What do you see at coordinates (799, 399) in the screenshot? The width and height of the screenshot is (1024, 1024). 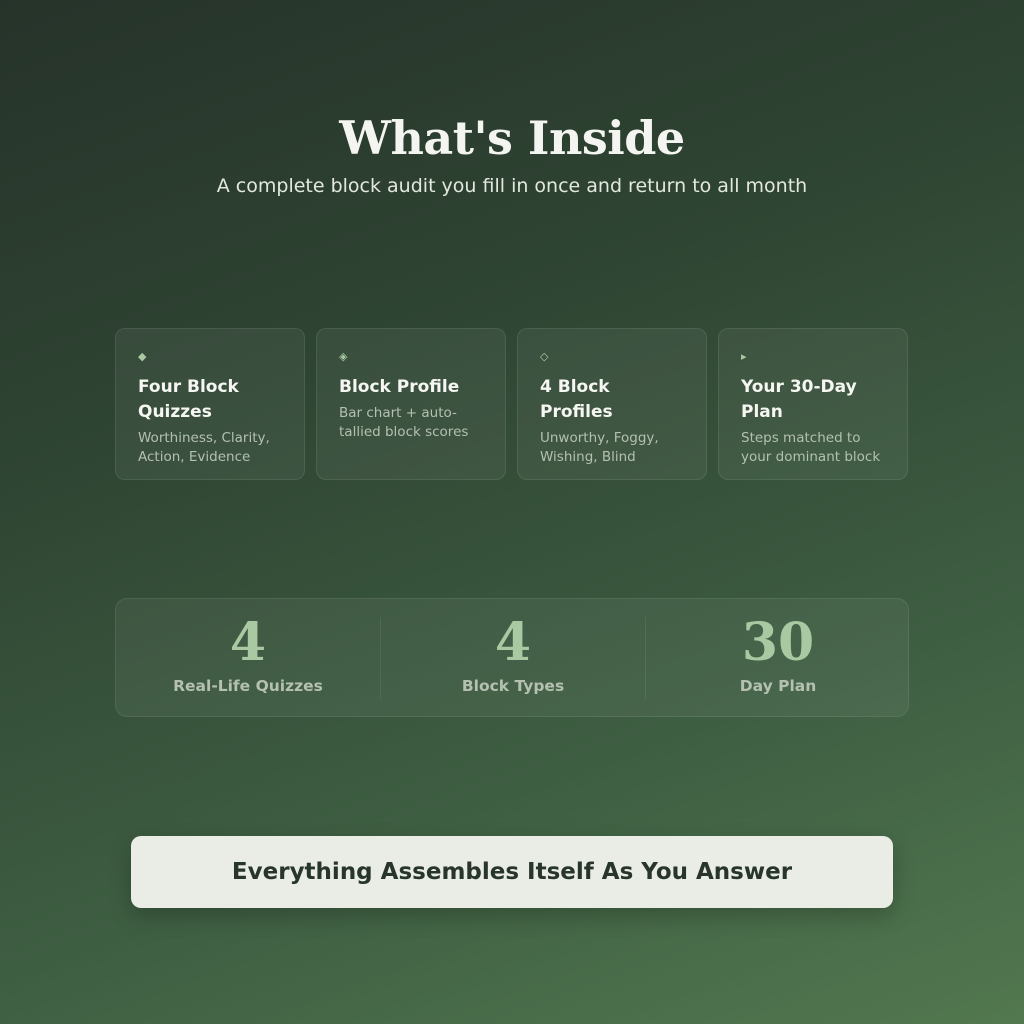 I see `card-title: Your 30-Day Plan` at bounding box center [799, 399].